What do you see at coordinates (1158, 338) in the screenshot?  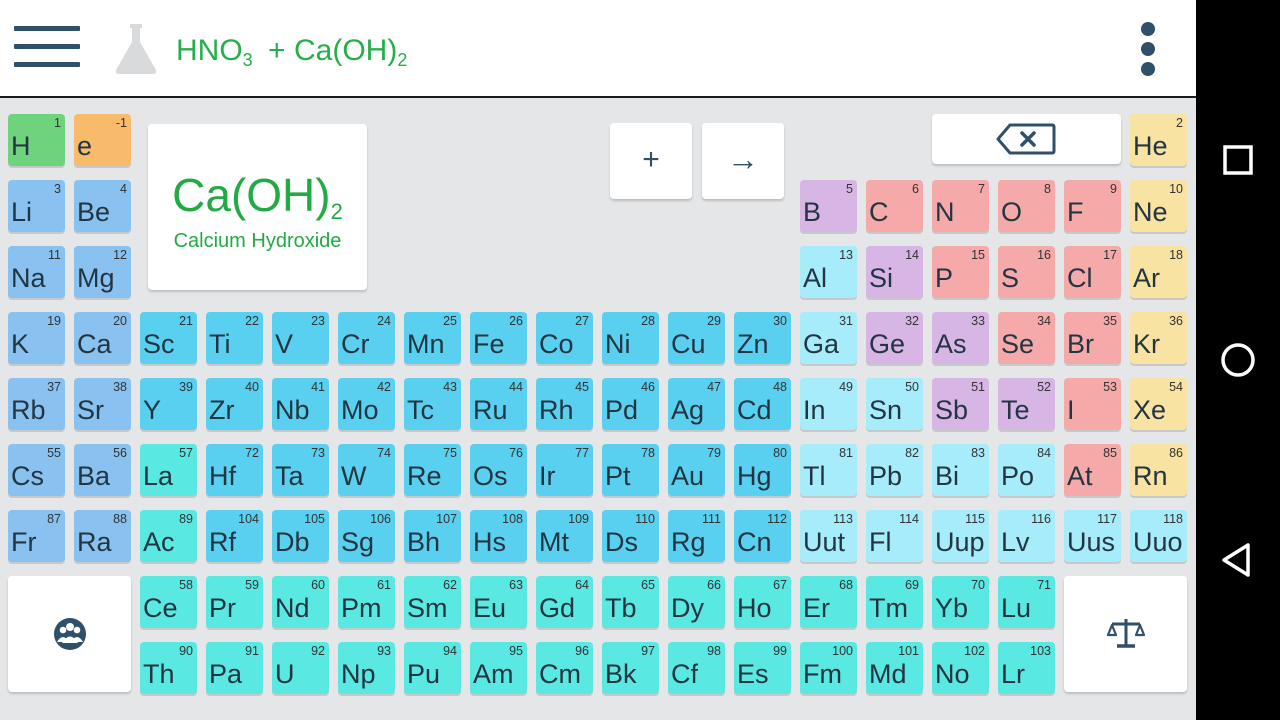 I see `element-kr: 36 Kr` at bounding box center [1158, 338].